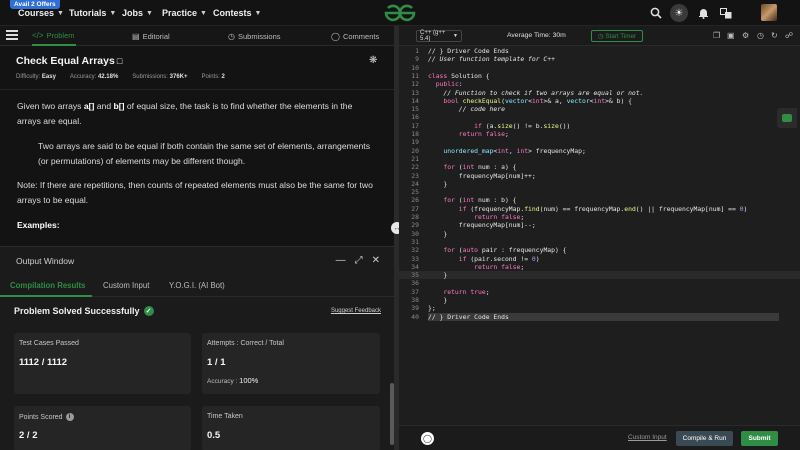 The height and width of the screenshot is (450, 800). Describe the element at coordinates (789, 35) in the screenshot. I see `reload-icon: ☍` at that location.